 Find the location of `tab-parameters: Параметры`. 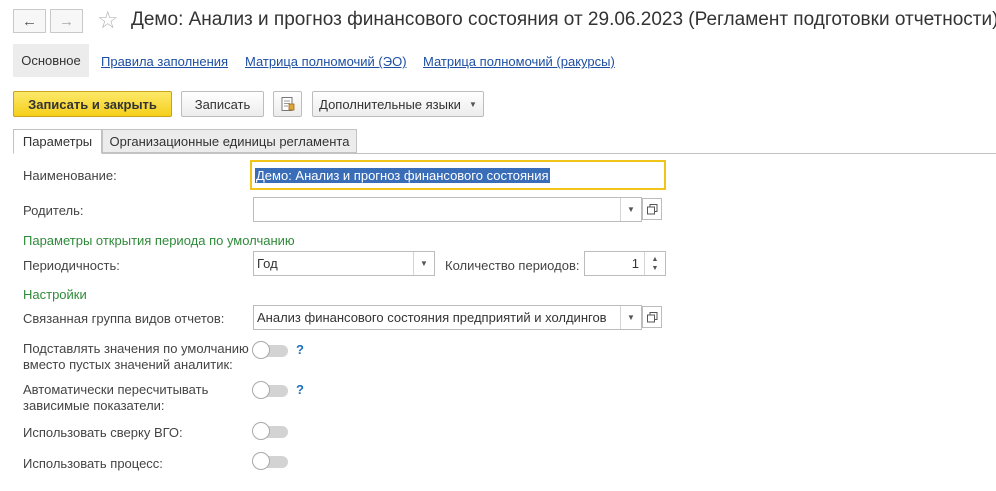

tab-parameters: Параметры is located at coordinates (57, 141).